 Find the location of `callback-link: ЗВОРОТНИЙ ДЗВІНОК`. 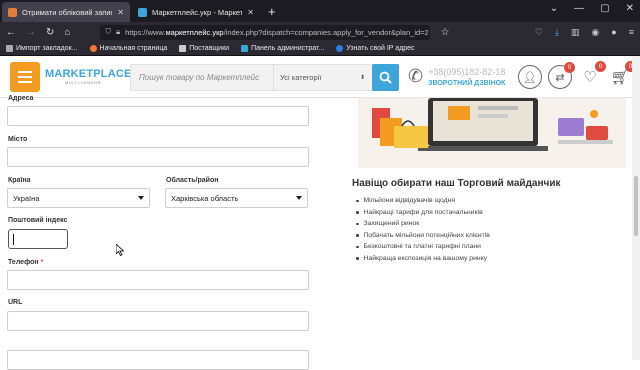

callback-link: ЗВОРОТНИЙ ДЗВІНОК is located at coordinates (466, 83).